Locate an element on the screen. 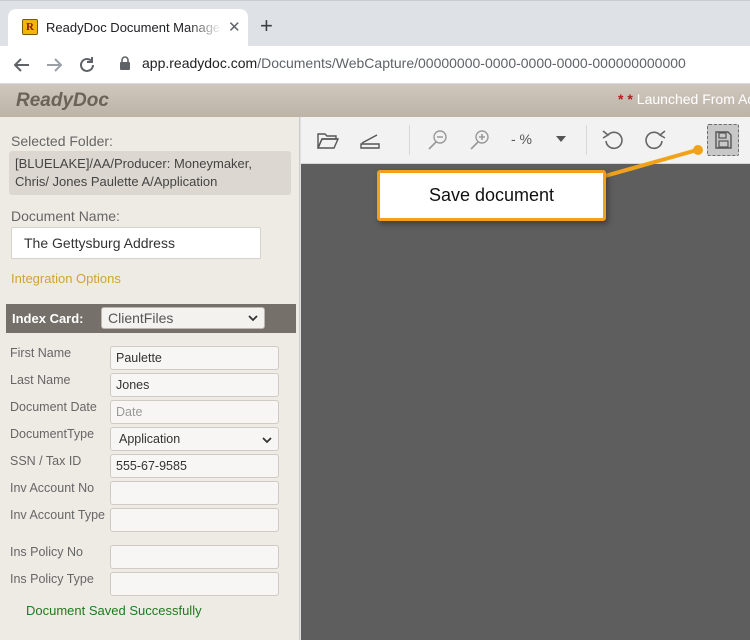 The width and height of the screenshot is (750, 640). document-name-input: The Gettysburg Address is located at coordinates (136, 243).